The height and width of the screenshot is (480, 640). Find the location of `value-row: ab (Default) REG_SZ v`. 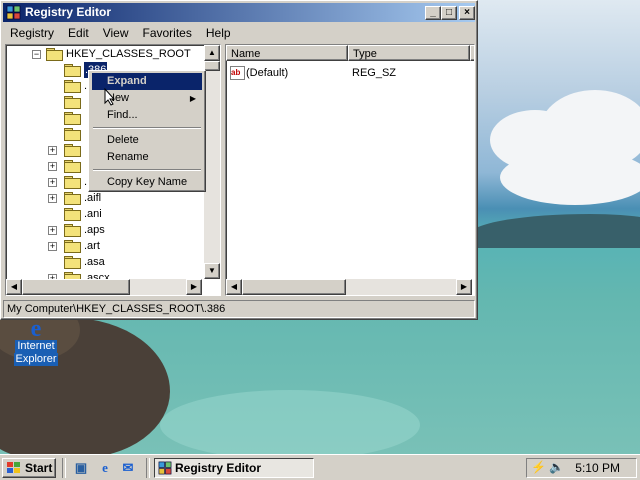

value-row: ab (Default) REG_SZ v is located at coordinates (352, 73).